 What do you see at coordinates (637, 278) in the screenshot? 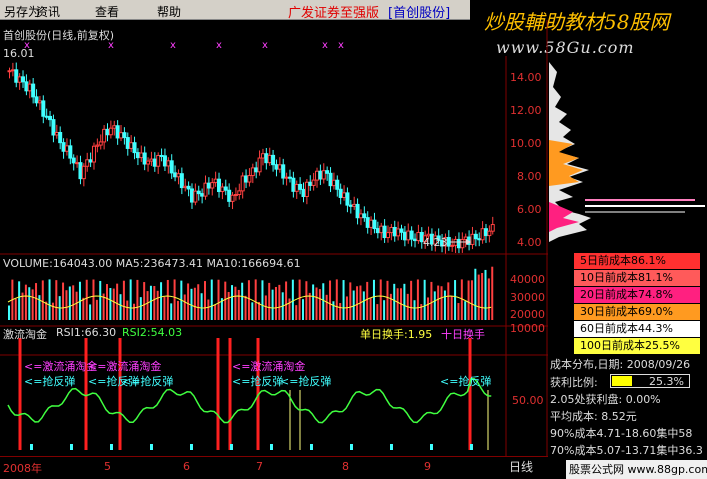
I see `cost-row-10: 10日前成本81.1%` at bounding box center [637, 278].